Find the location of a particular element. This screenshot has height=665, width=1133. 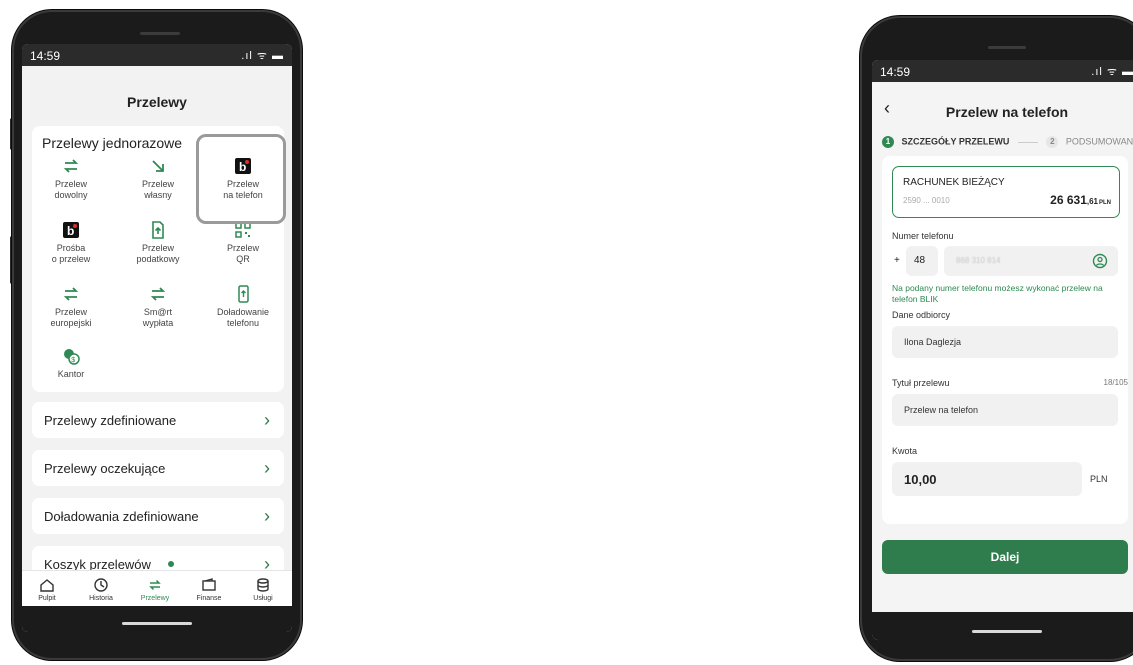

tile-label: Prośba is located at coordinates (71, 248).